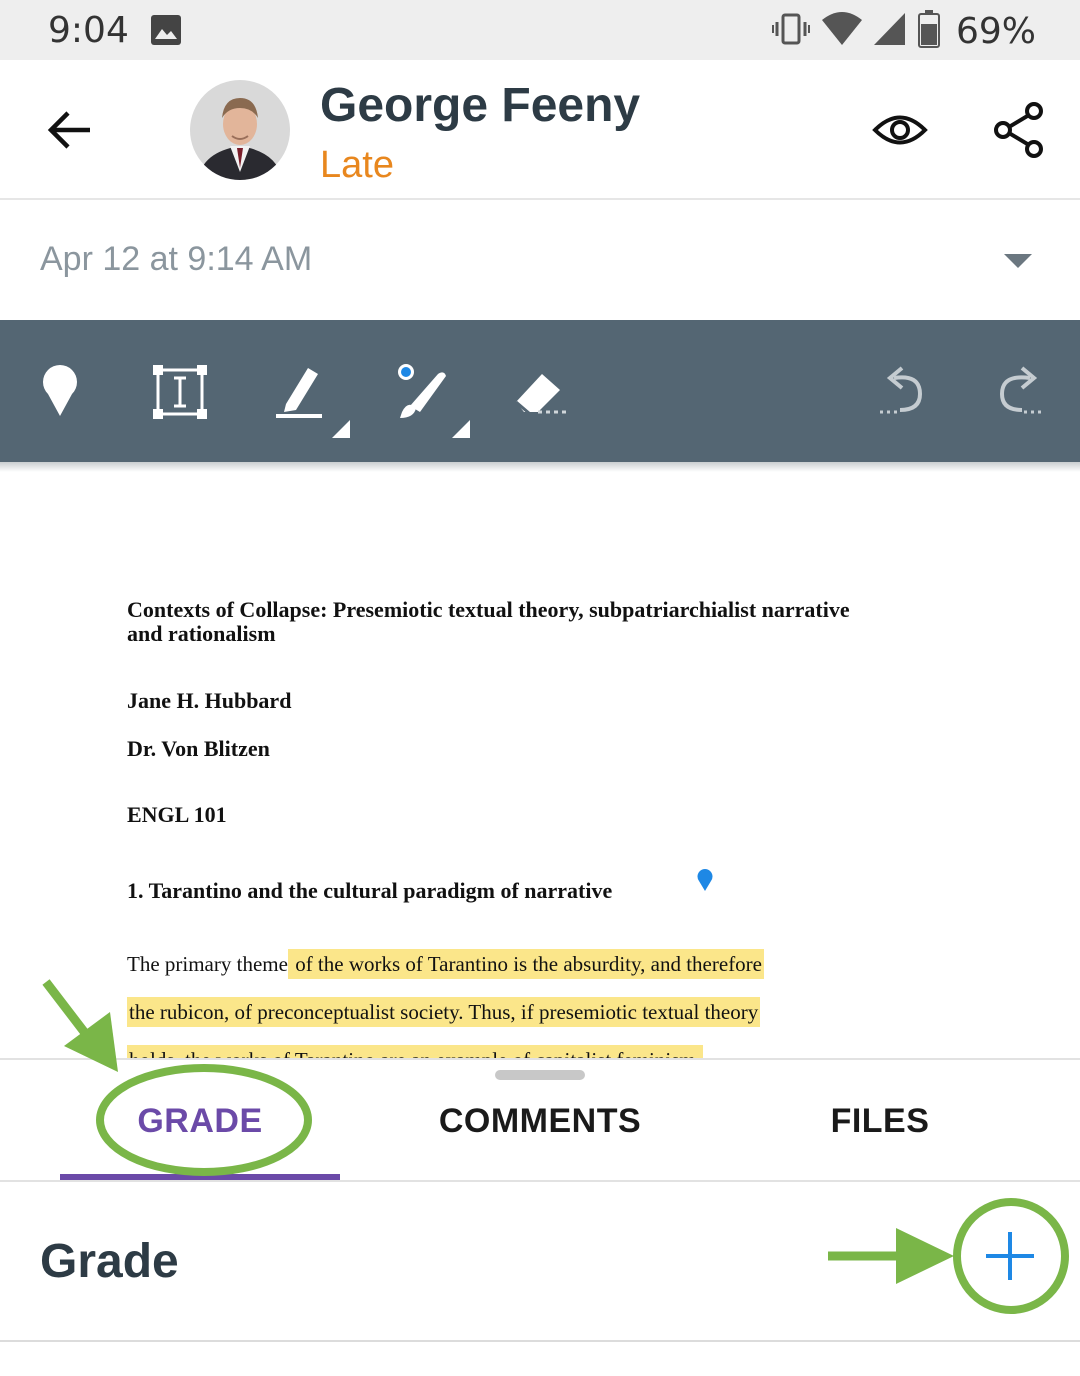  What do you see at coordinates (790, 31) in the screenshot?
I see `vibrate-icon` at bounding box center [790, 31].